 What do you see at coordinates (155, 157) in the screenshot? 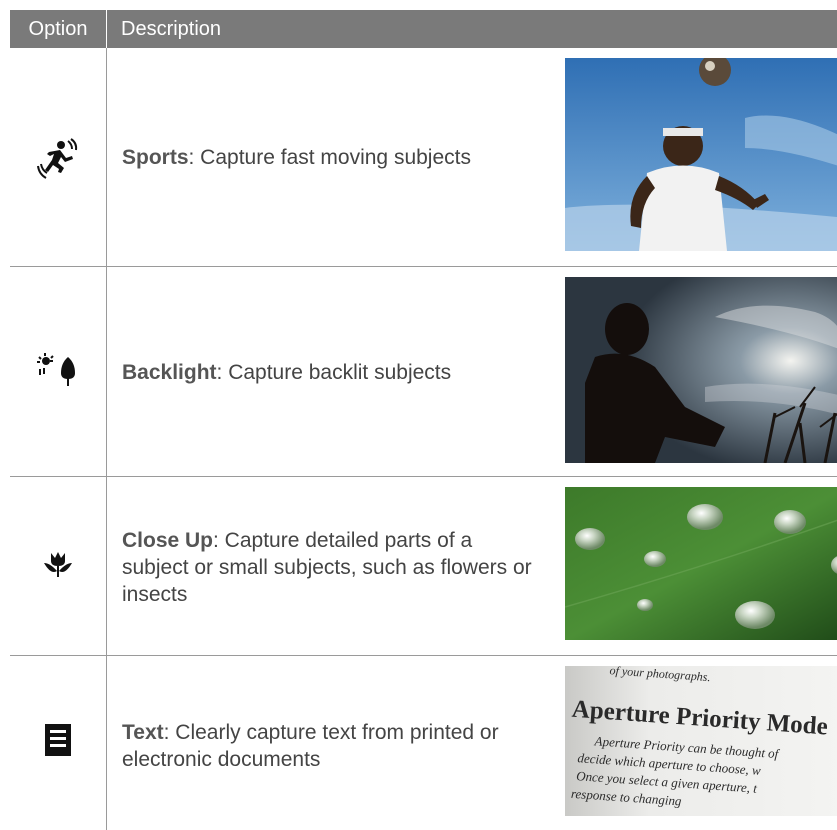
I see `sports-title: Sports` at bounding box center [155, 157].